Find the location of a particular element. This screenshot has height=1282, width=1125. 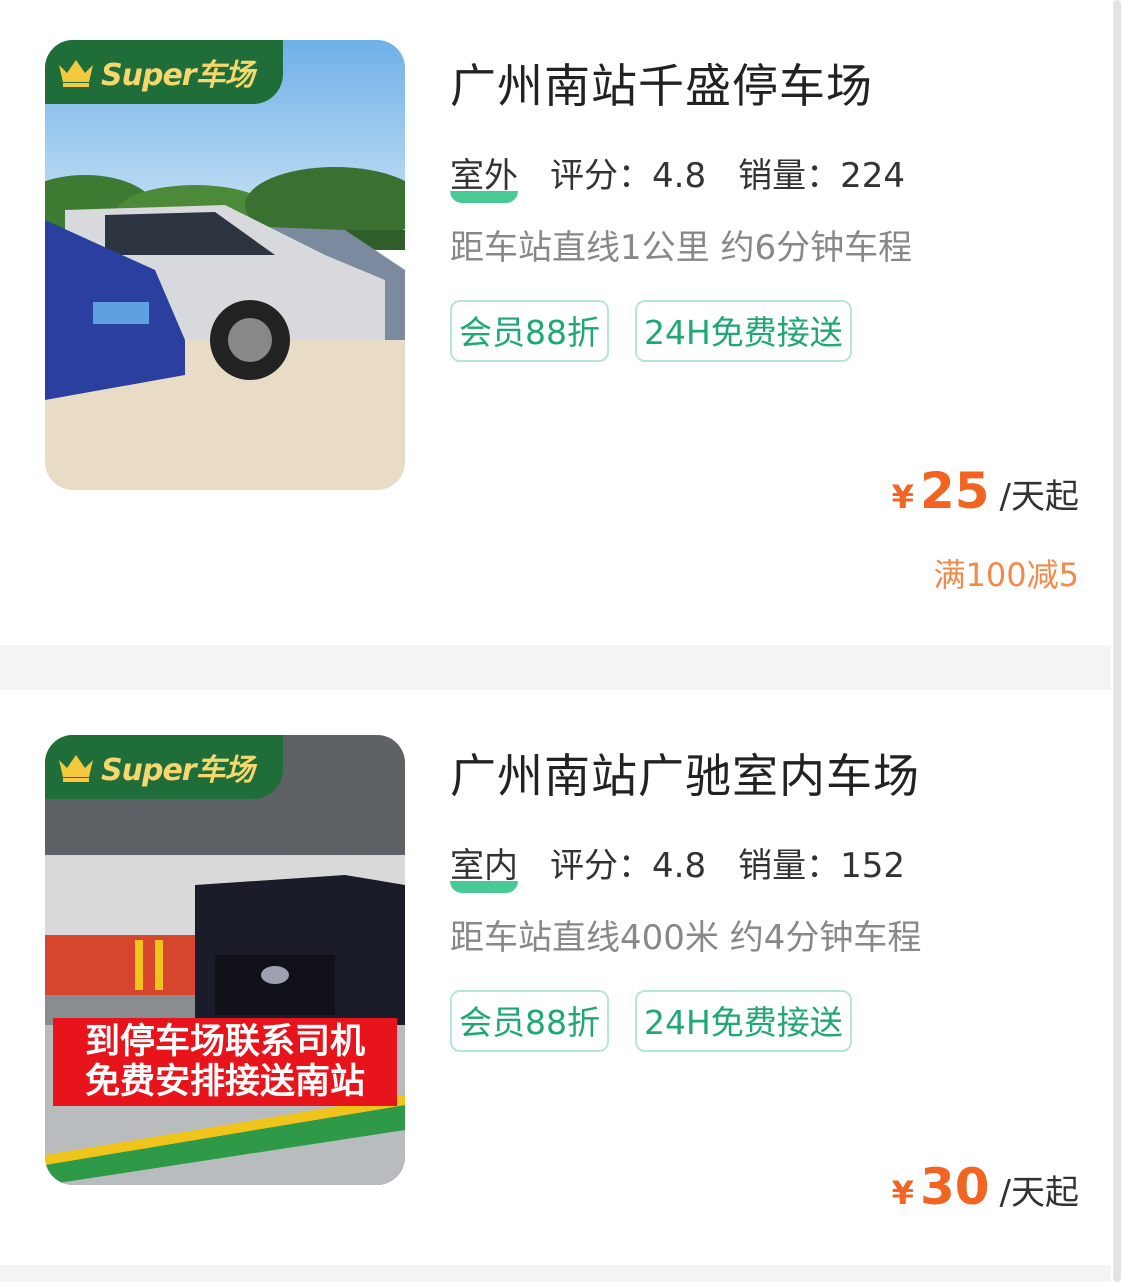

scrollbar is located at coordinates (1118, 641).